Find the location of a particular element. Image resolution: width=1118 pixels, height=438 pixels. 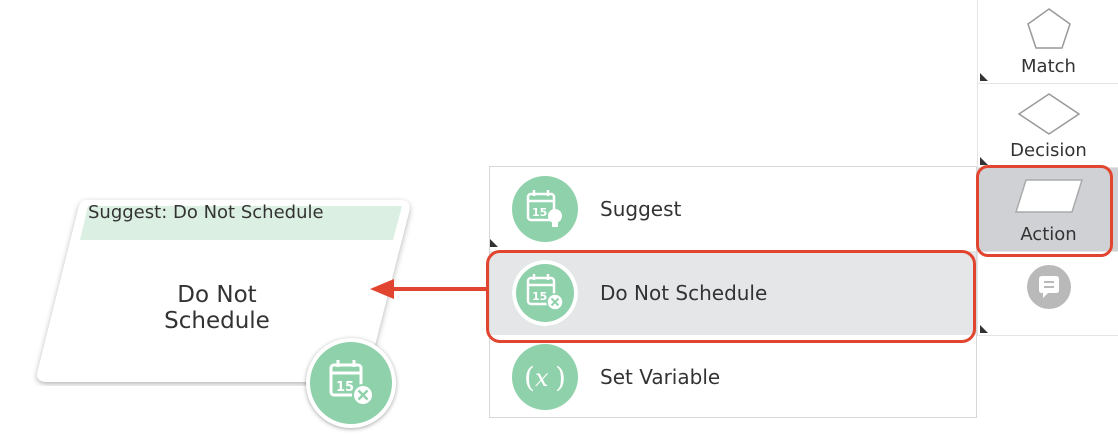

palette-label: Decision is located at coordinates (1048, 150).